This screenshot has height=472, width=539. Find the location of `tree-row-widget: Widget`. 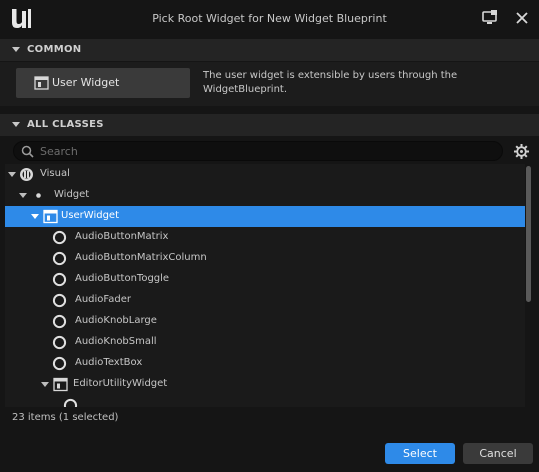

tree-row-widget: Widget is located at coordinates (265, 195).